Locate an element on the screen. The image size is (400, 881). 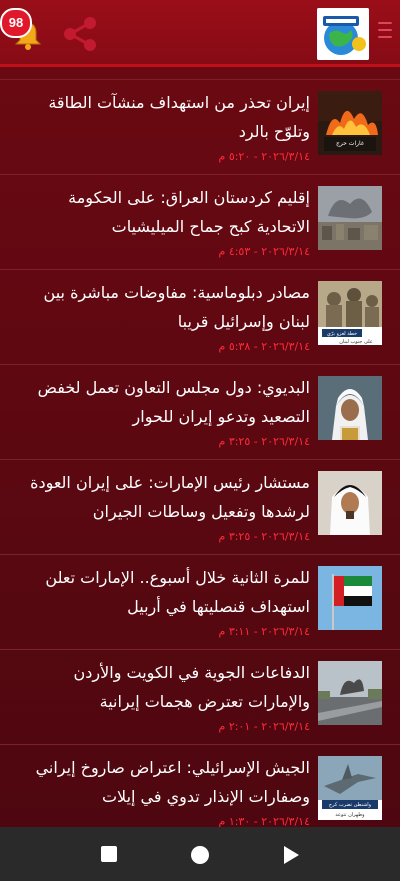
app-logo is located at coordinates (343, 34).